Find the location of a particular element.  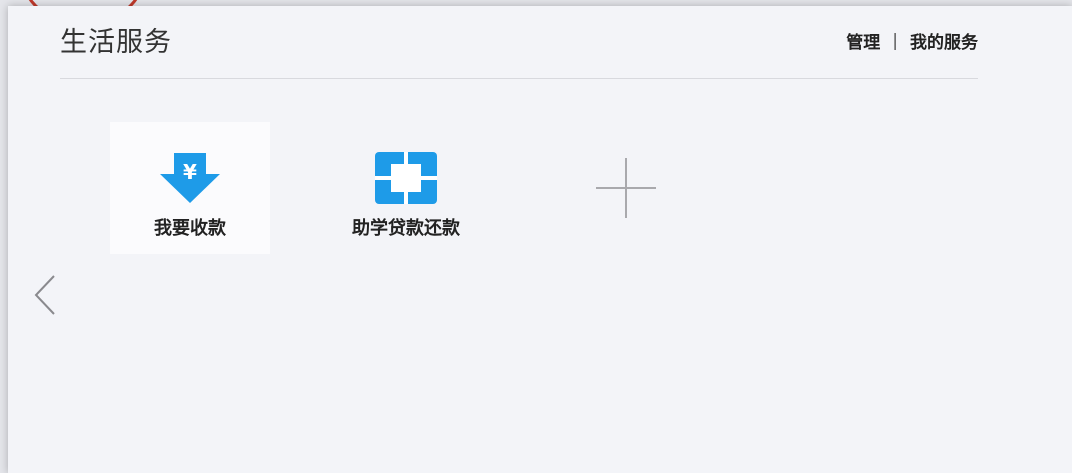

plus-icon is located at coordinates (626, 188).